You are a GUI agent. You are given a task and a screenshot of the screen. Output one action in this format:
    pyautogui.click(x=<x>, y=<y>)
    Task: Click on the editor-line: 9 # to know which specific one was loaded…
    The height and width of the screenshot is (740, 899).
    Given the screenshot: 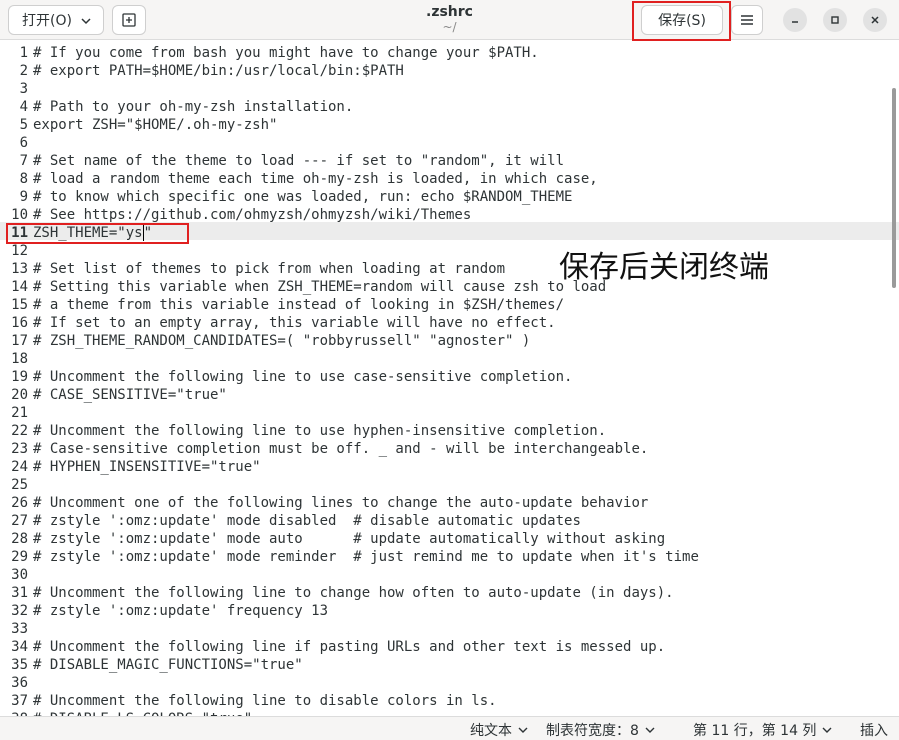 What is the action you would take?
    pyautogui.click(x=449, y=197)
    